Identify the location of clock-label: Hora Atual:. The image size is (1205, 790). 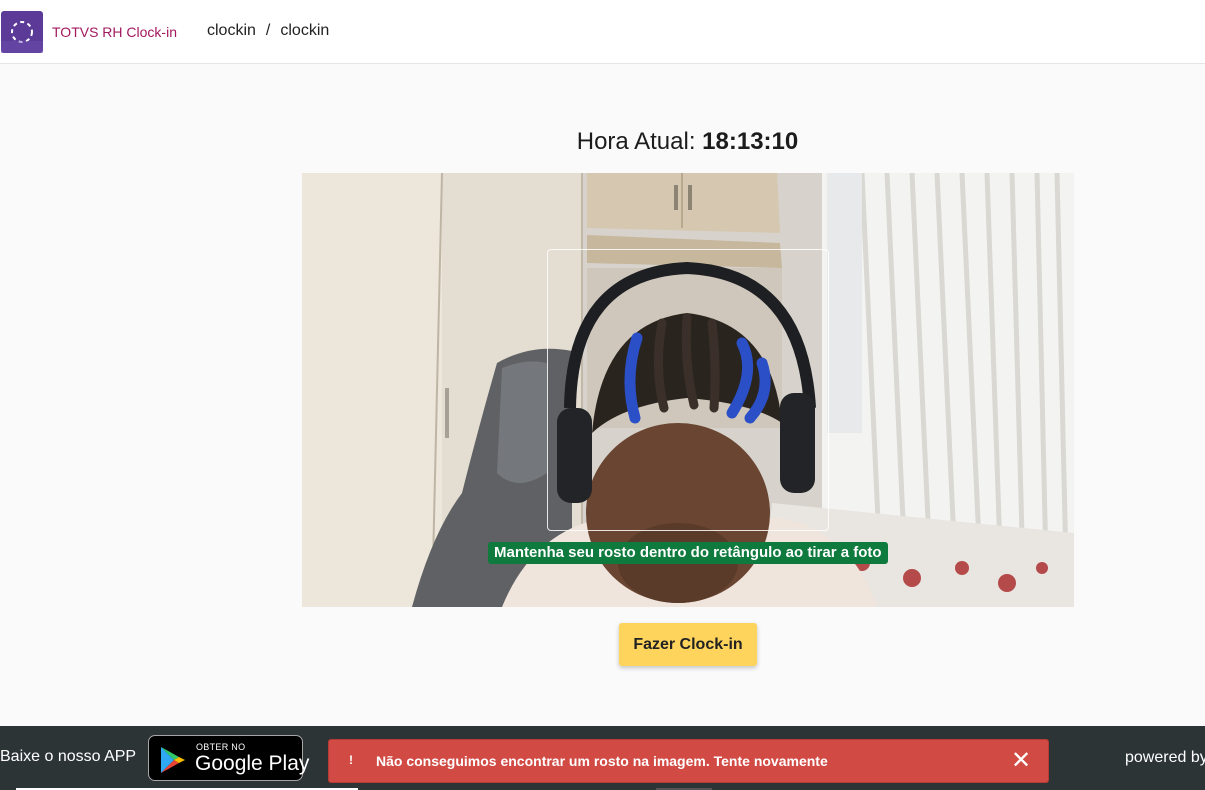
(636, 141).